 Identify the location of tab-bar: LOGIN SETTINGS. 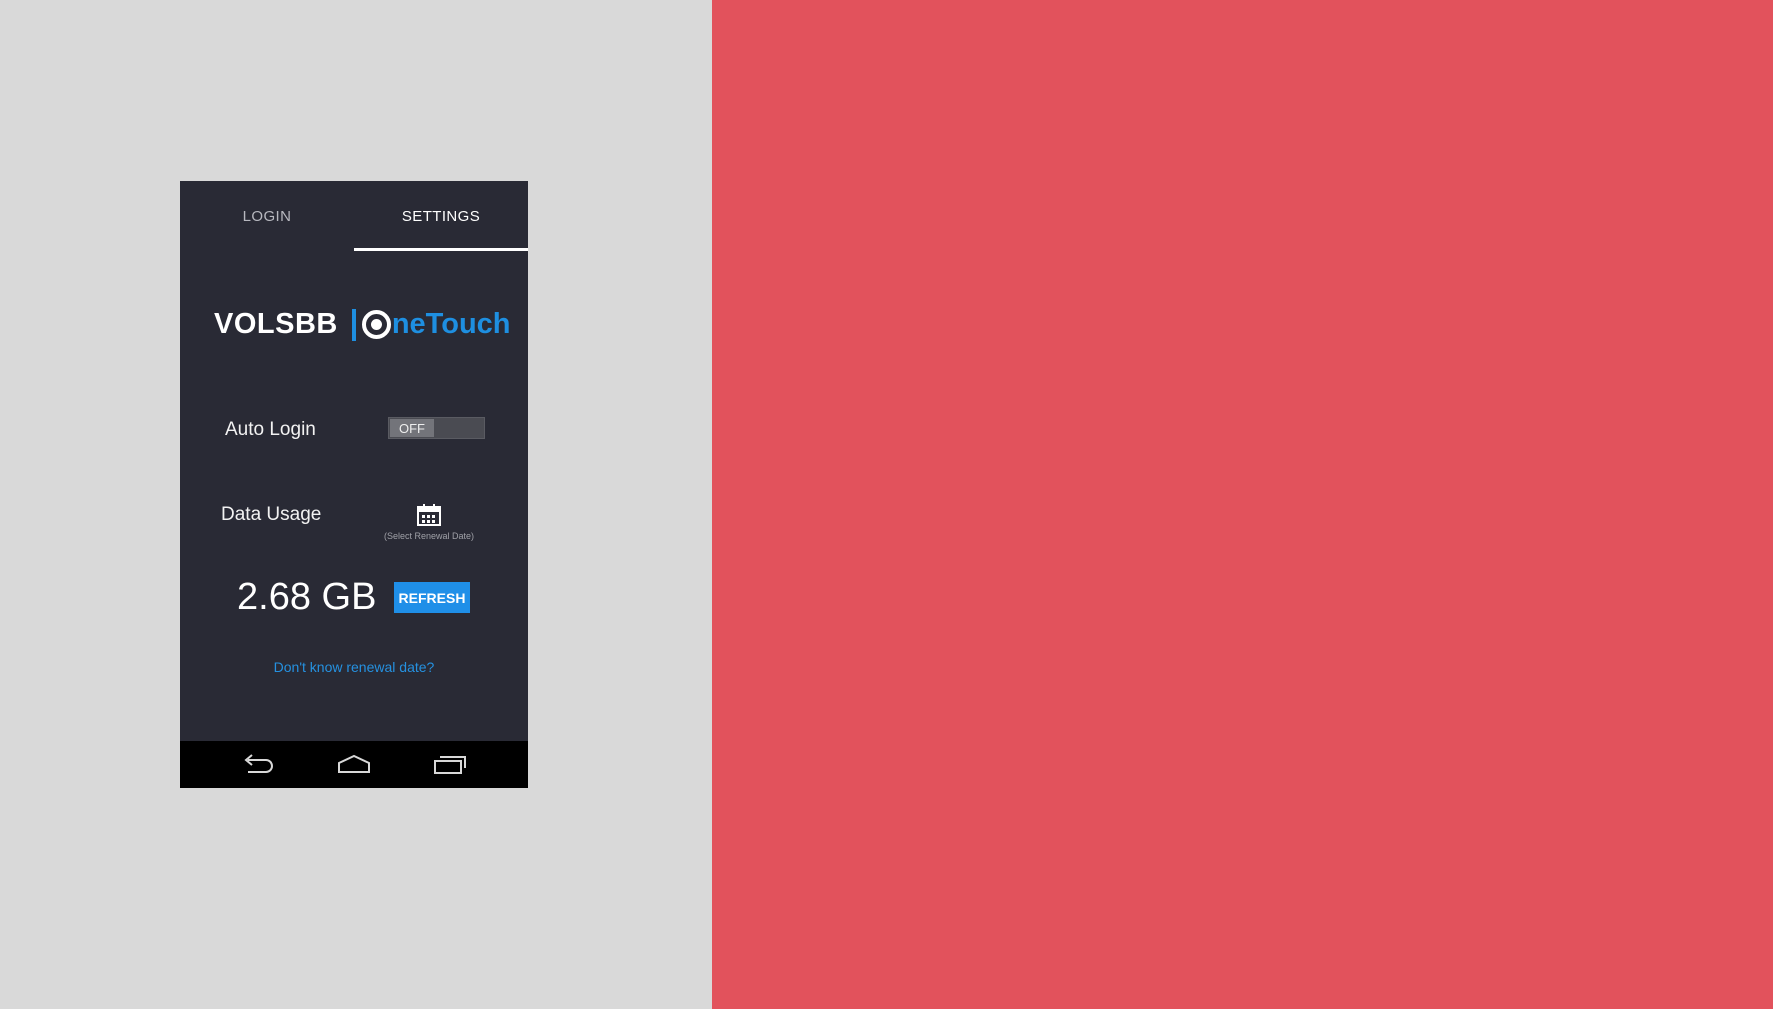
(354, 216).